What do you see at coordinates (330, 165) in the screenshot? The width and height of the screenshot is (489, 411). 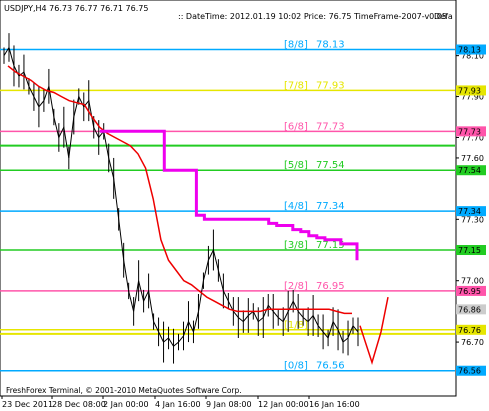 I see `murrey-level-value: 77.54` at bounding box center [330, 165].